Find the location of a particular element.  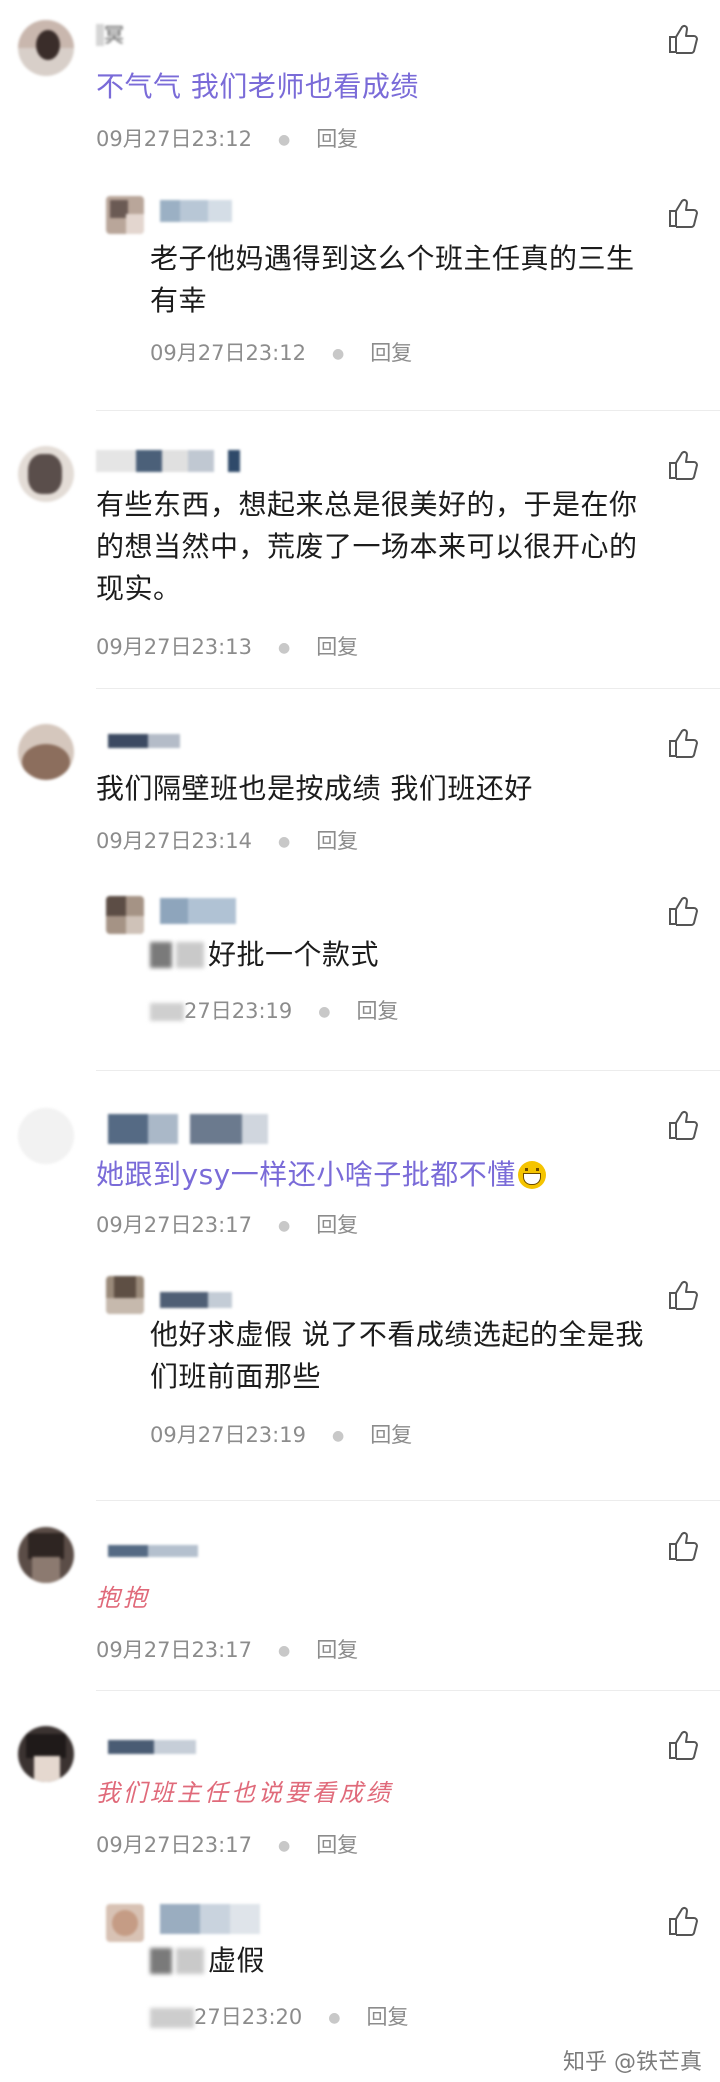

comment-text: 我们隔壁班也是按成绩 我们班还好 is located at coordinates (314, 788).